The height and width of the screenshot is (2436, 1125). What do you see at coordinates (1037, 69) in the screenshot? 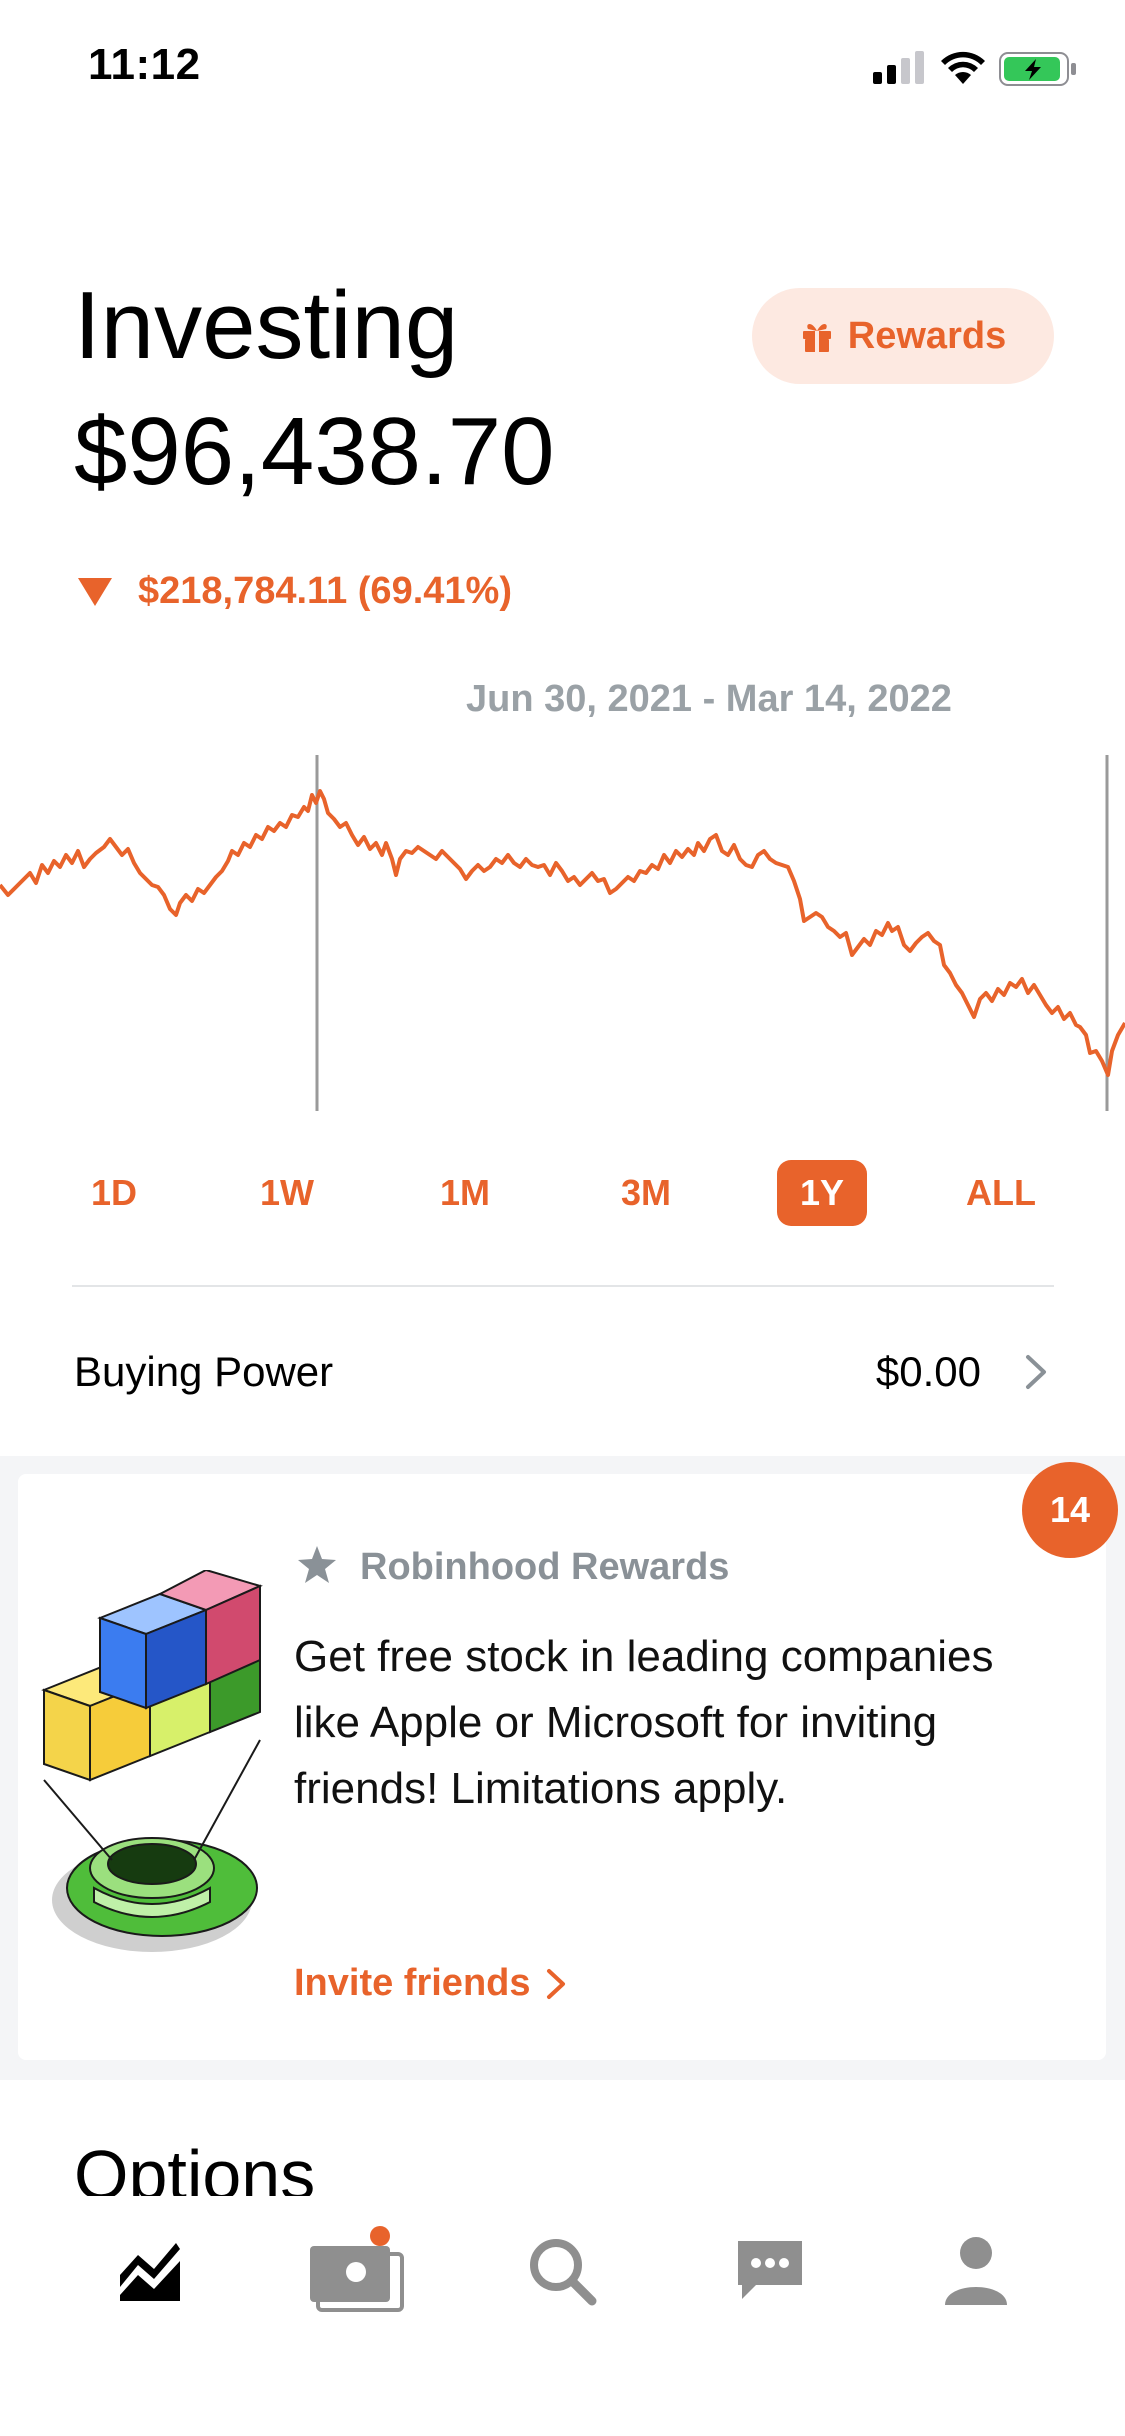
I see `battery-icon` at bounding box center [1037, 69].